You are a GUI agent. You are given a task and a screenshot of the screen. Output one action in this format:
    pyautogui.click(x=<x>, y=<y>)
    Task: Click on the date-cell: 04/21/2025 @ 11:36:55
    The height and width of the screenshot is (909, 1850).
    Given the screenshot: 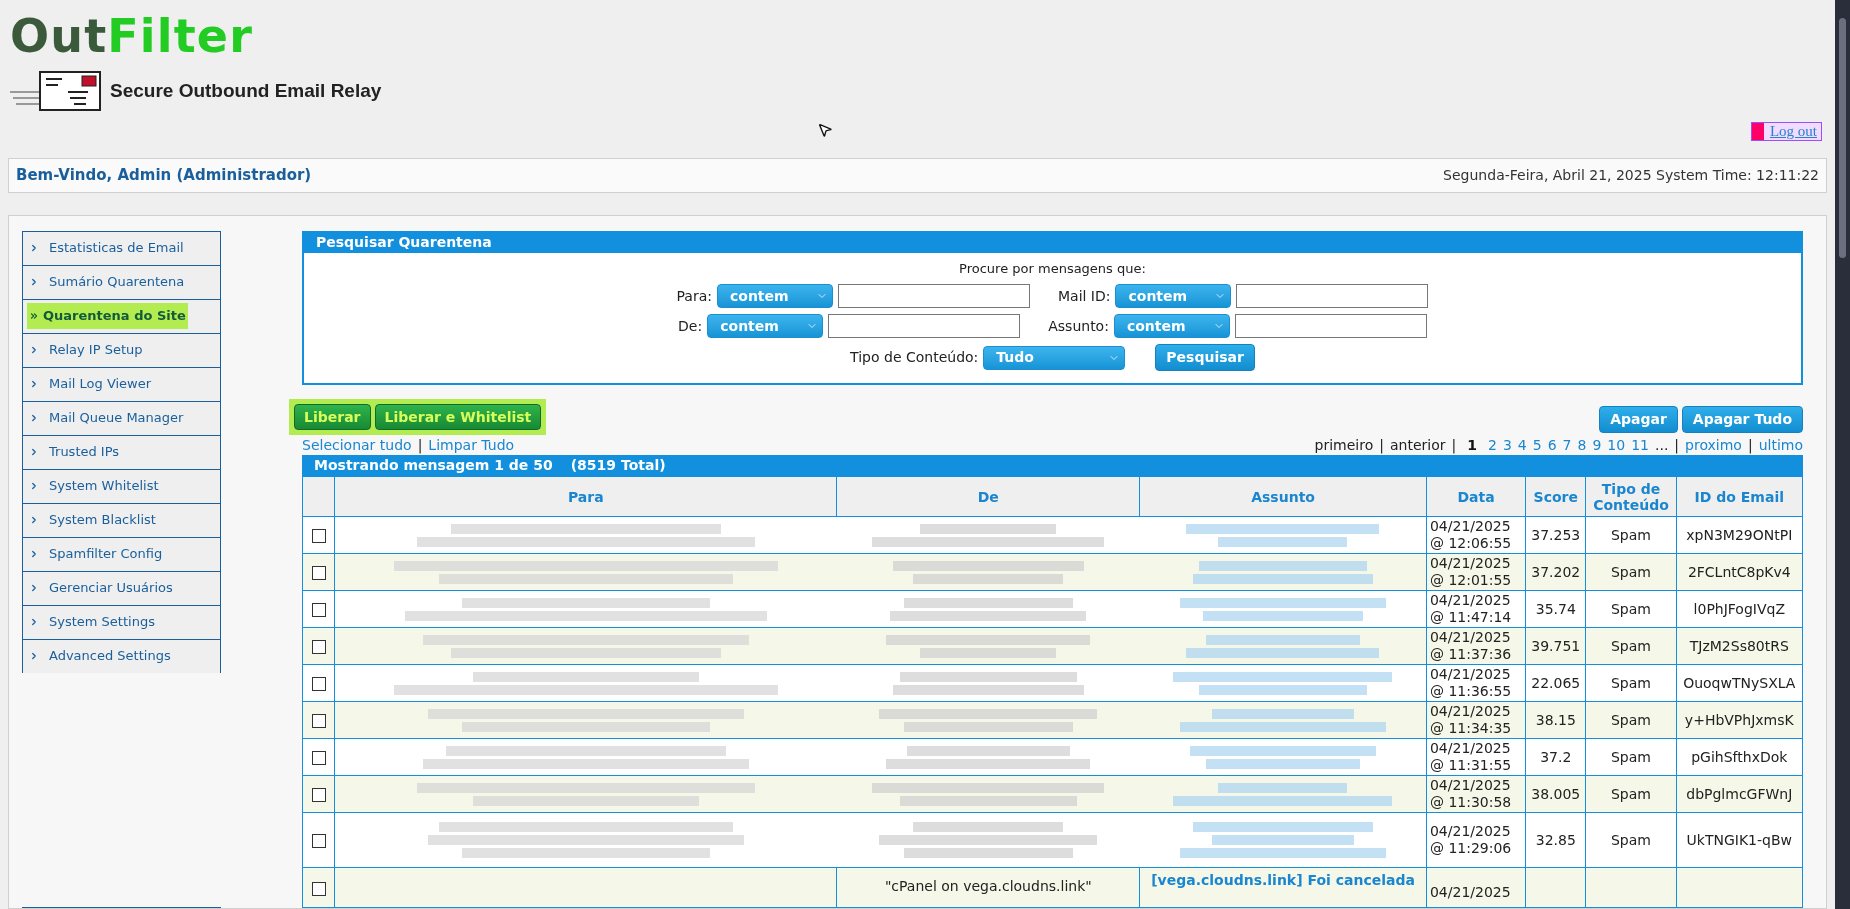 What is the action you would take?
    pyautogui.click(x=1476, y=683)
    